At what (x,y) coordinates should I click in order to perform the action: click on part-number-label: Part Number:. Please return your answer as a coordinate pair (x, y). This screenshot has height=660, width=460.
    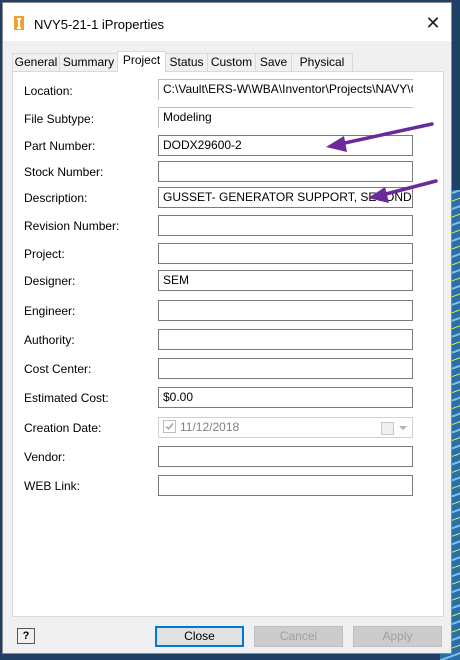
    Looking at the image, I should click on (60, 146).